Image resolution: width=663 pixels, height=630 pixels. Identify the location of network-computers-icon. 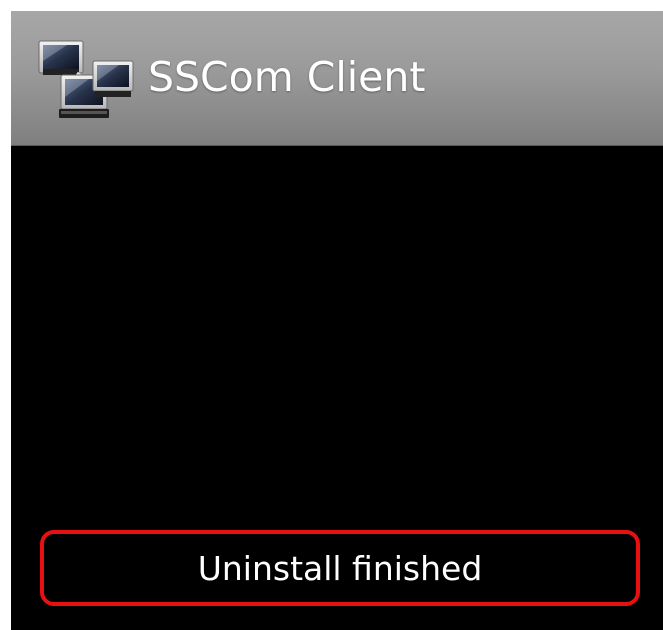
(86, 80).